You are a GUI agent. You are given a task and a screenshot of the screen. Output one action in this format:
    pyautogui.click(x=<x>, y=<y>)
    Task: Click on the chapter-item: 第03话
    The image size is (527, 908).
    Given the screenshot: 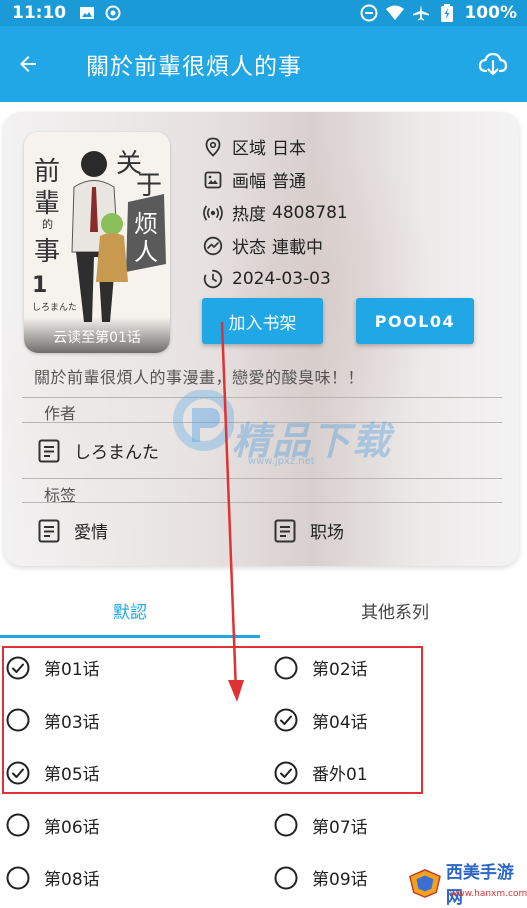 What is the action you would take?
    pyautogui.click(x=53, y=720)
    